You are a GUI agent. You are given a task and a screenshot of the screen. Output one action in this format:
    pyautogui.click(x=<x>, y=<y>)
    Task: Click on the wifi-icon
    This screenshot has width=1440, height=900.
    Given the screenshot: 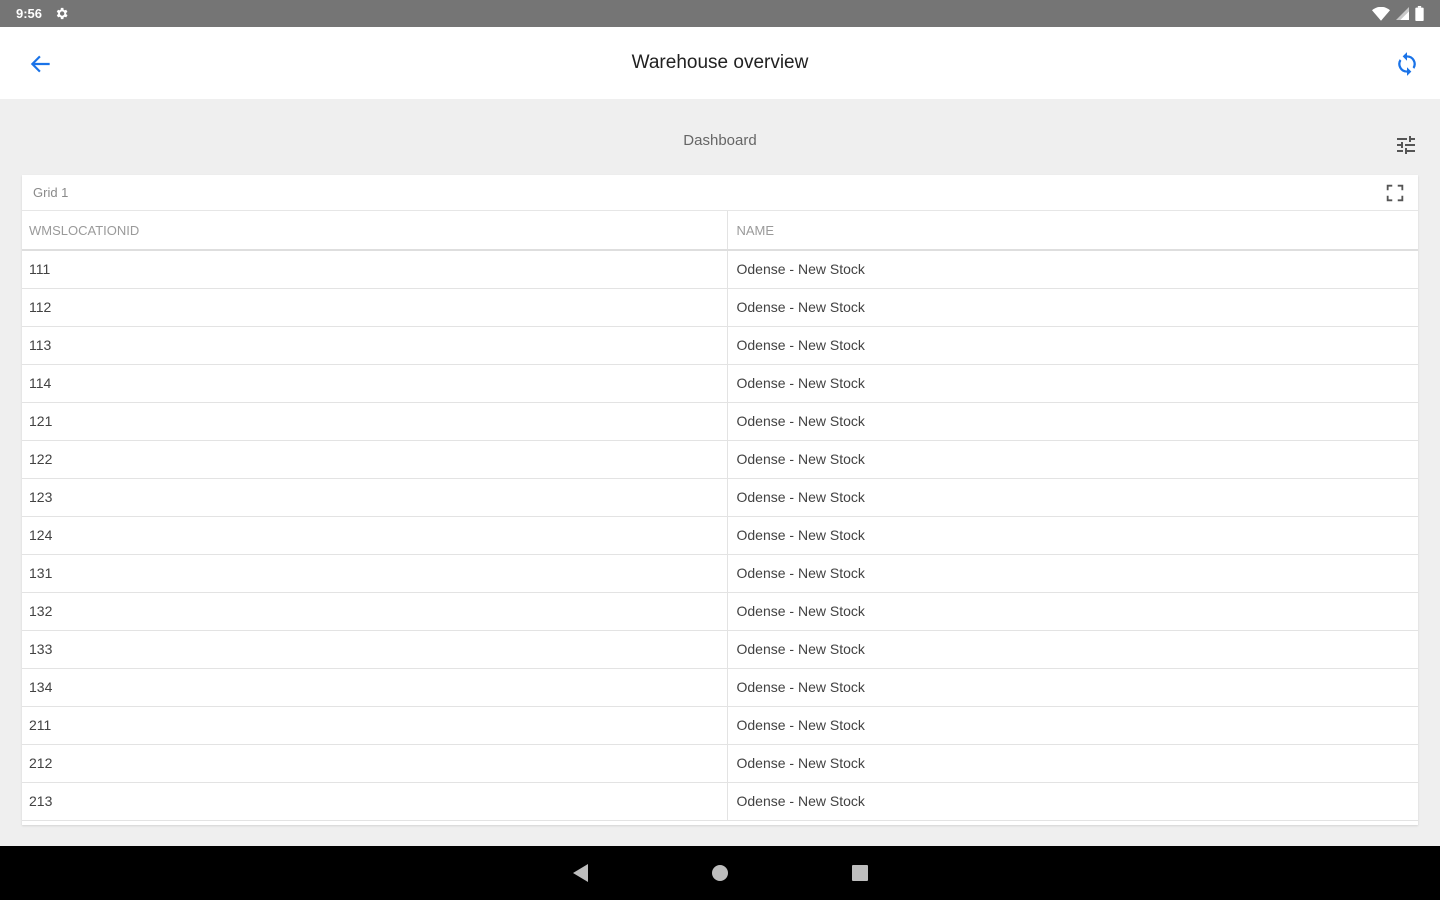 What is the action you would take?
    pyautogui.click(x=1381, y=13)
    